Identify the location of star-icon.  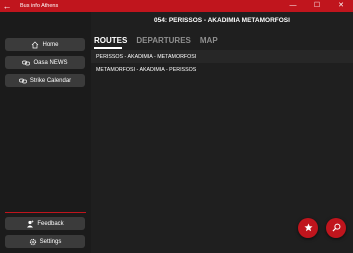
(308, 228).